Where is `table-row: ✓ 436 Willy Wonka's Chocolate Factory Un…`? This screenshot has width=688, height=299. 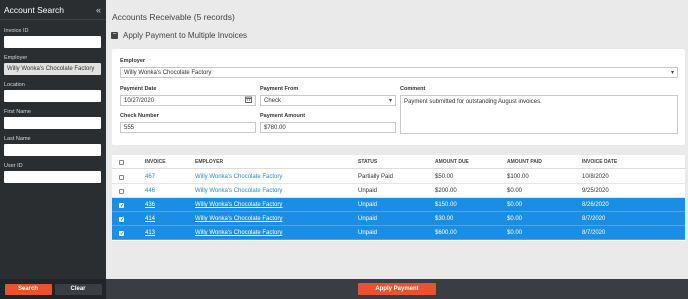
table-row: ✓ 436 Willy Wonka's Chocolate Factory Un… is located at coordinates (398, 205).